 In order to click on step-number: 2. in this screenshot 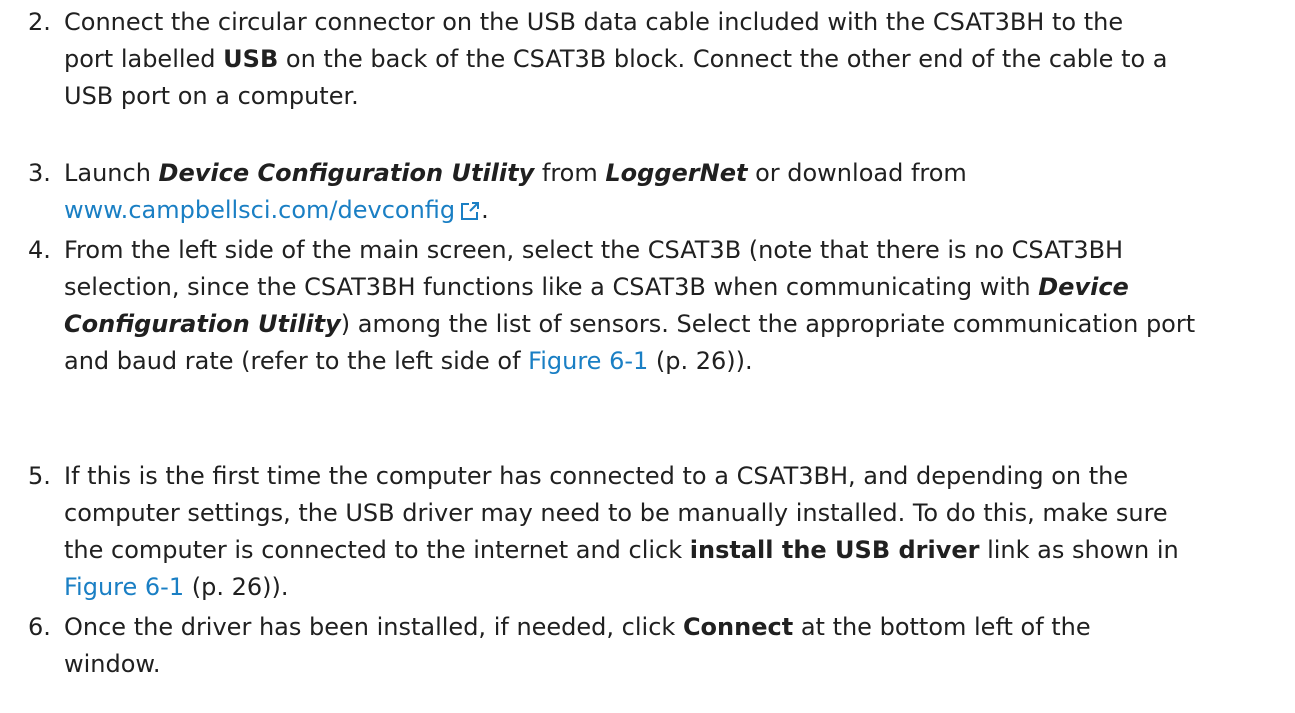, I will do `click(39, 22)`.